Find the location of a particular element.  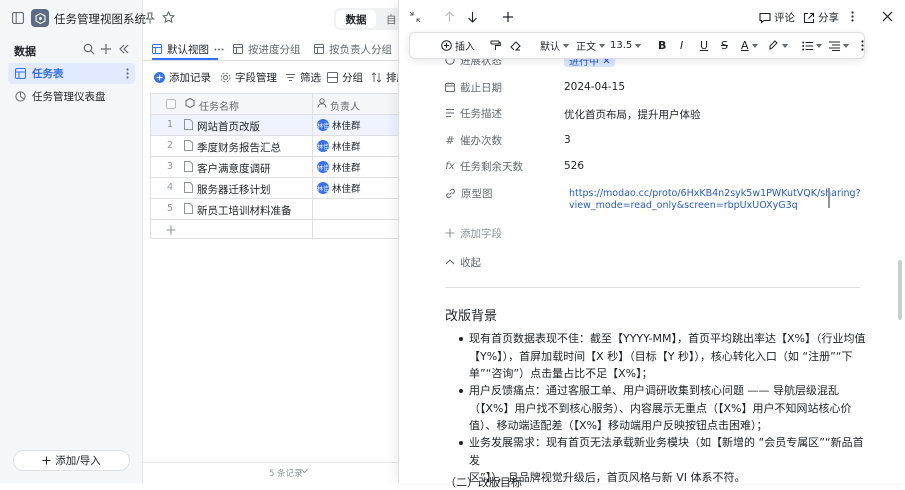

pin-icon is located at coordinates (150, 18).